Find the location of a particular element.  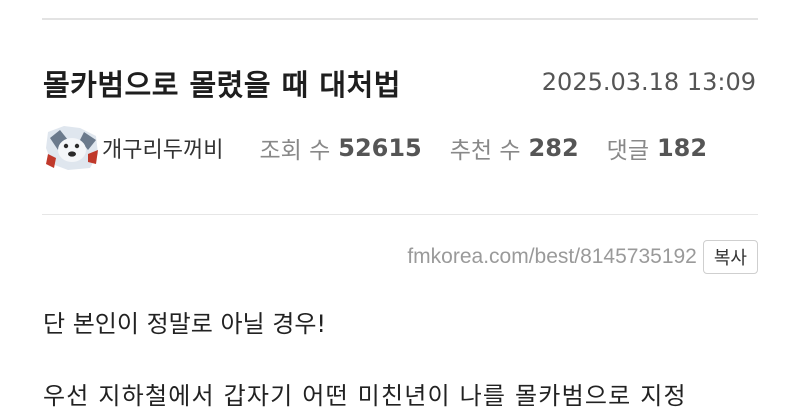

comments-count: 182 is located at coordinates (682, 148).